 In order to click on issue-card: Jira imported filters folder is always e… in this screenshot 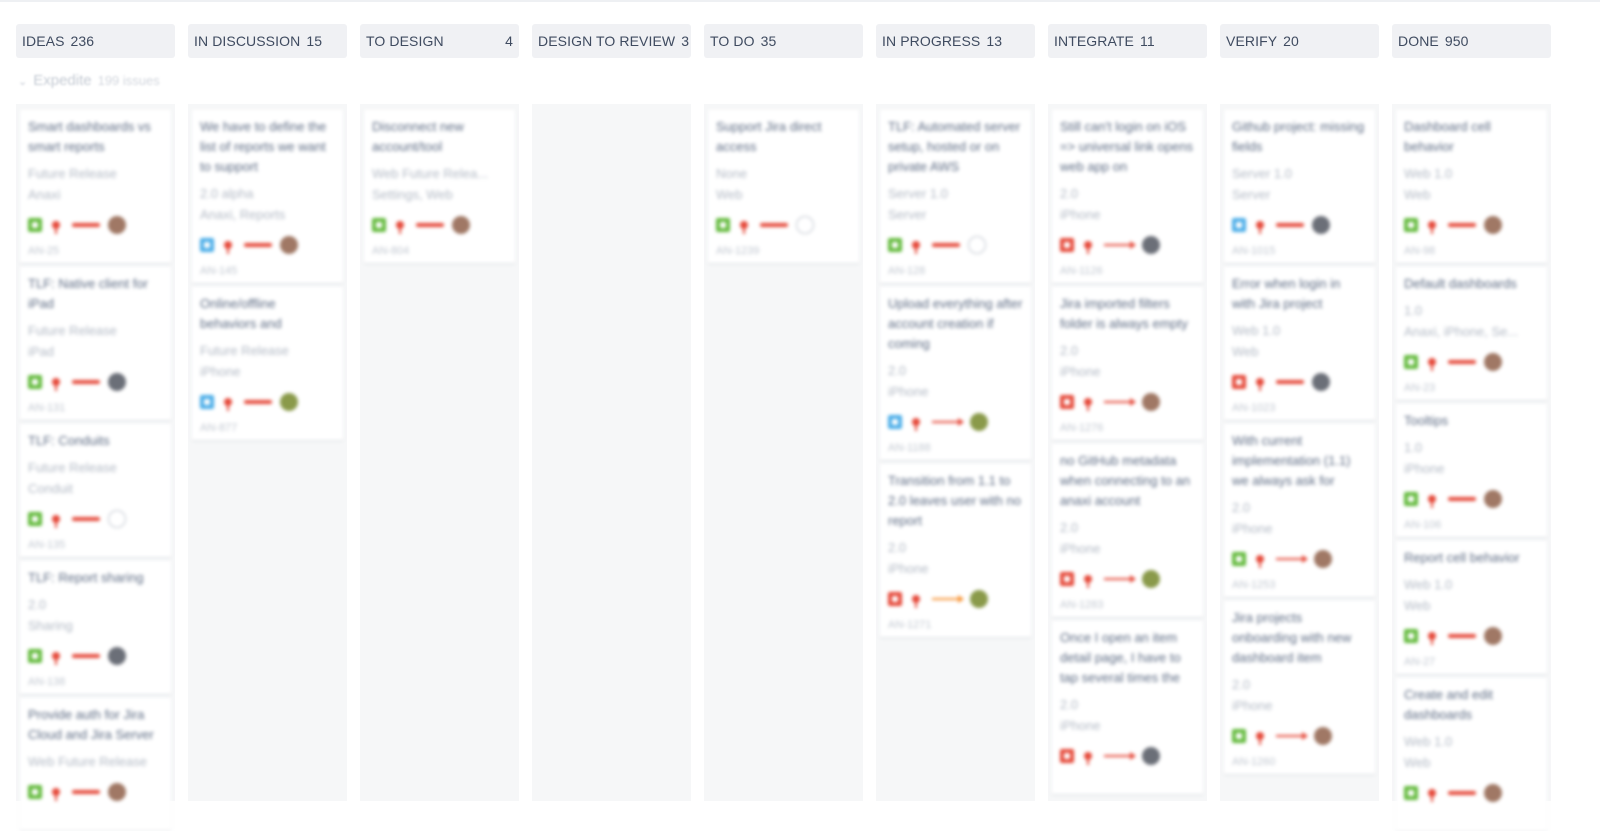, I will do `click(1127, 363)`.